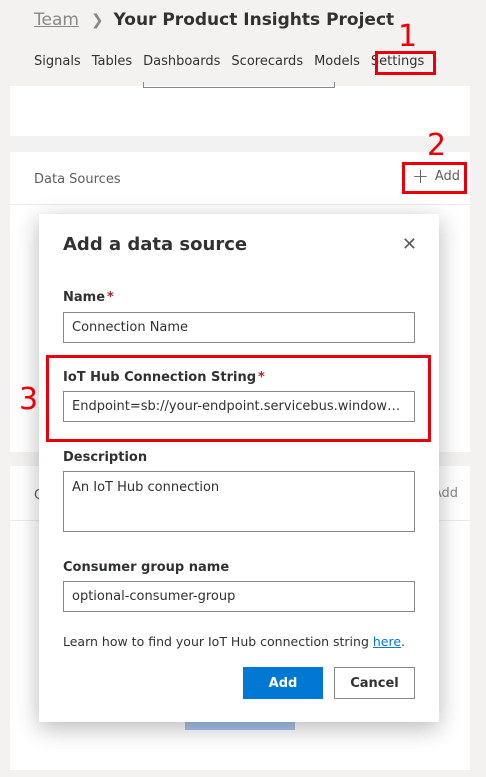 The width and height of the screenshot is (486, 777). I want to click on tab-scorecards: Scorecards, so click(267, 61).